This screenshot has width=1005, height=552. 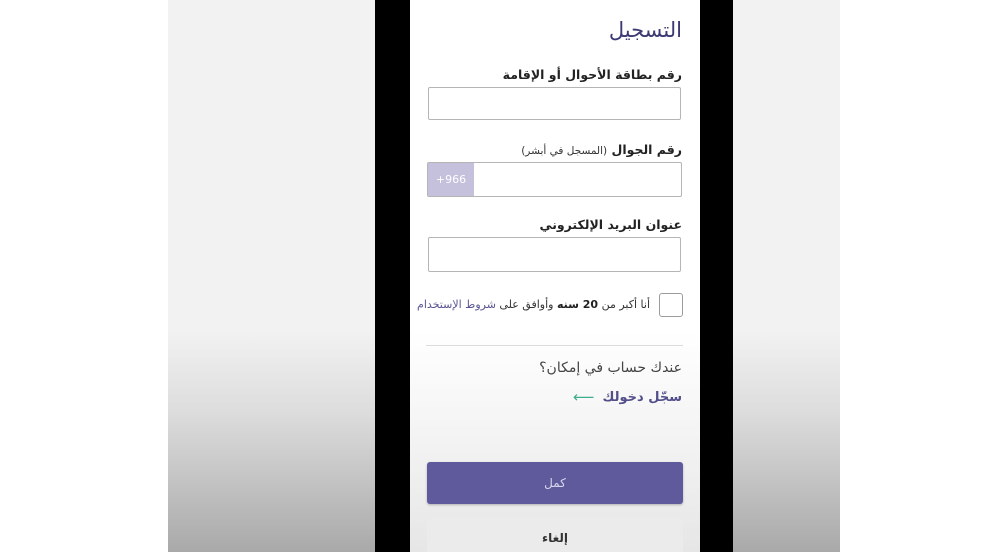 I want to click on email-input, so click(x=556, y=255).